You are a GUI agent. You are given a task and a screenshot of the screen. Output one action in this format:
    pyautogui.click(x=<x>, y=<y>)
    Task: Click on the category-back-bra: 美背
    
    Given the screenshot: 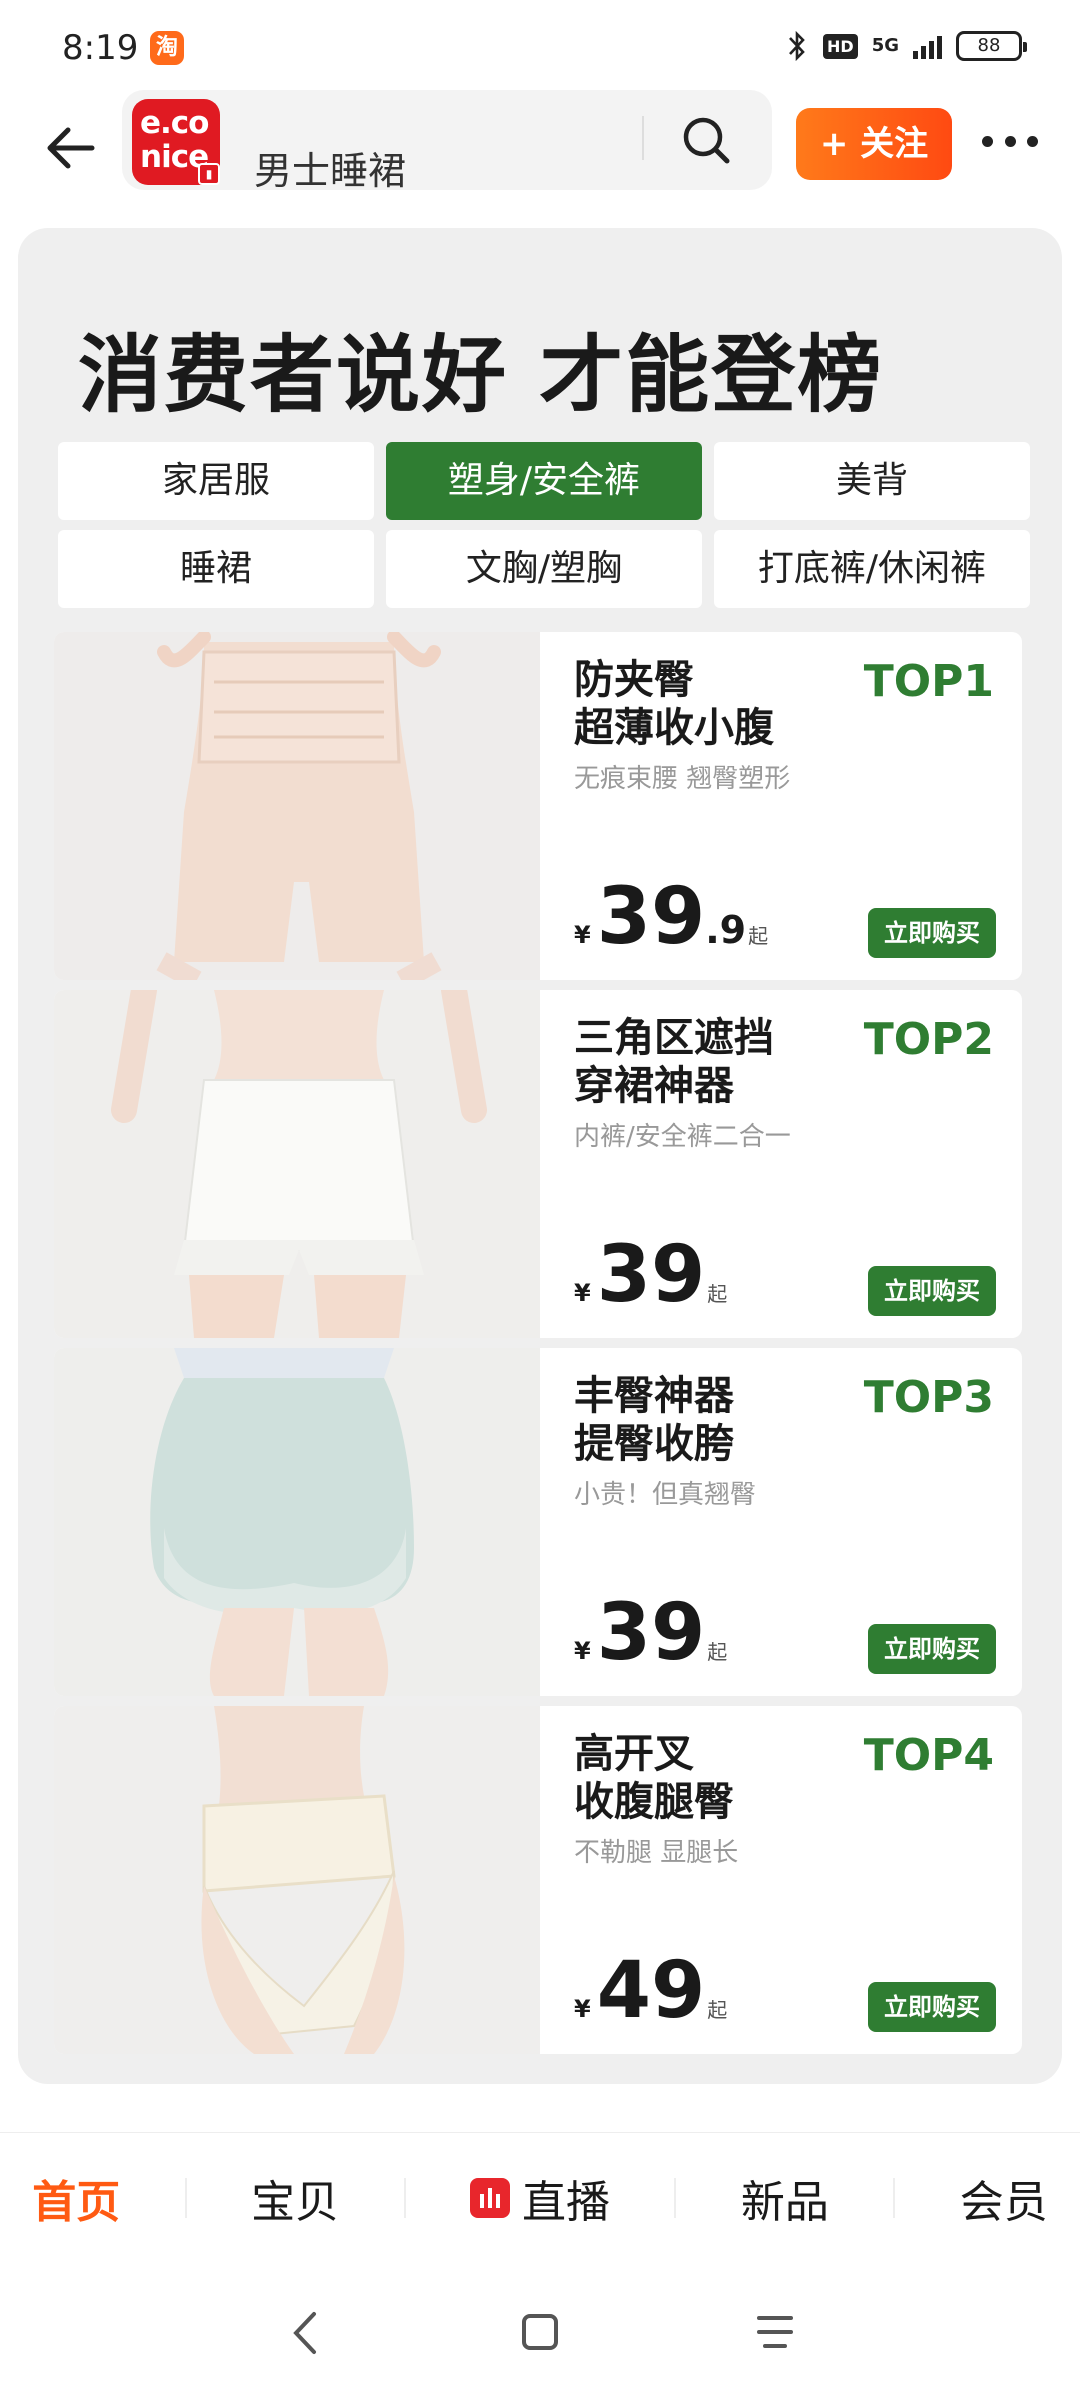 What is the action you would take?
    pyautogui.click(x=872, y=481)
    